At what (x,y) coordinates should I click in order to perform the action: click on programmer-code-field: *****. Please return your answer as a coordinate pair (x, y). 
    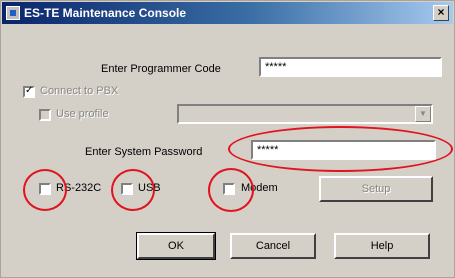
    Looking at the image, I should click on (350, 67).